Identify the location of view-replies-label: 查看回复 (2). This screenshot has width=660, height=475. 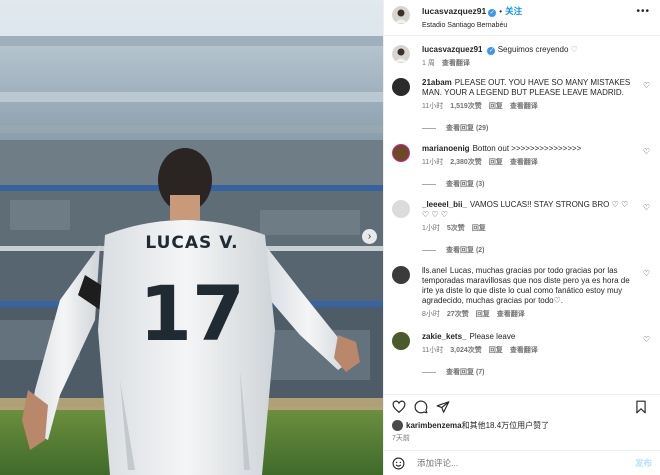
(465, 250).